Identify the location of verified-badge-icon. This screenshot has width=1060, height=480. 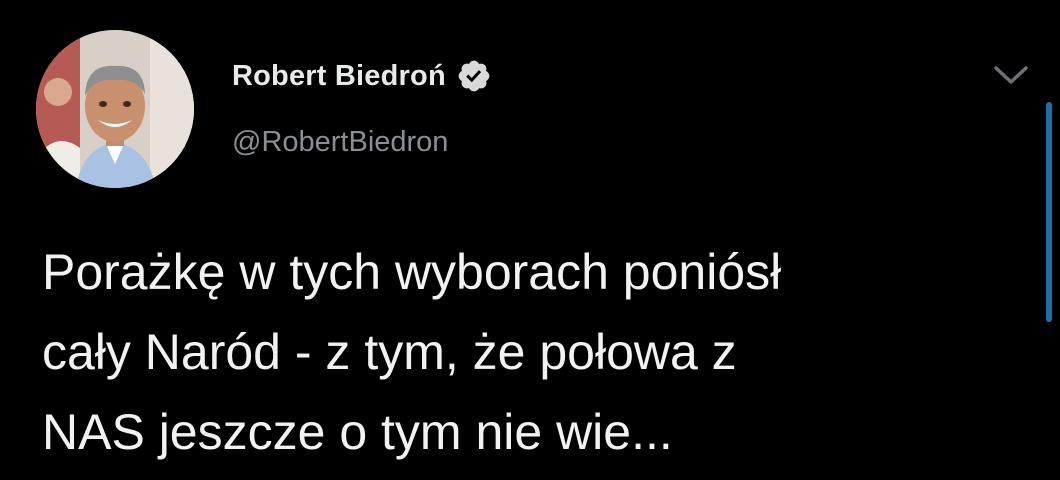
(474, 76).